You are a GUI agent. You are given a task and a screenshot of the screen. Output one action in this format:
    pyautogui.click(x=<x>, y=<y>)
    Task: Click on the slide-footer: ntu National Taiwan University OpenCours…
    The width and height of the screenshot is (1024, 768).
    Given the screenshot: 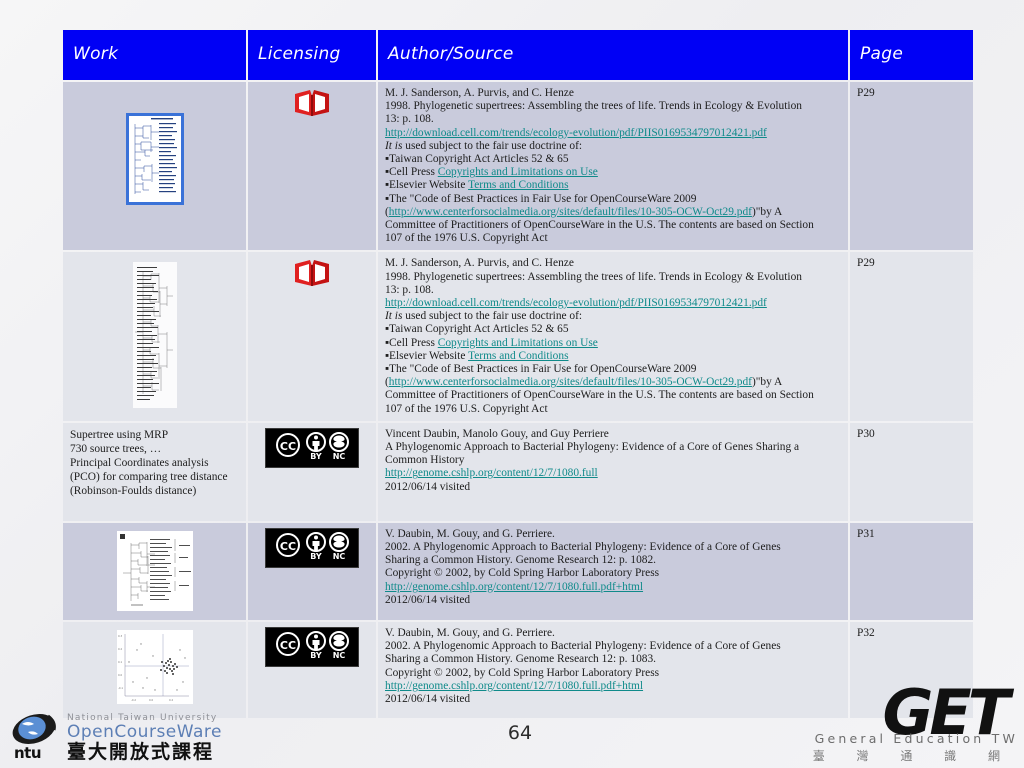 What is the action you would take?
    pyautogui.click(x=512, y=725)
    